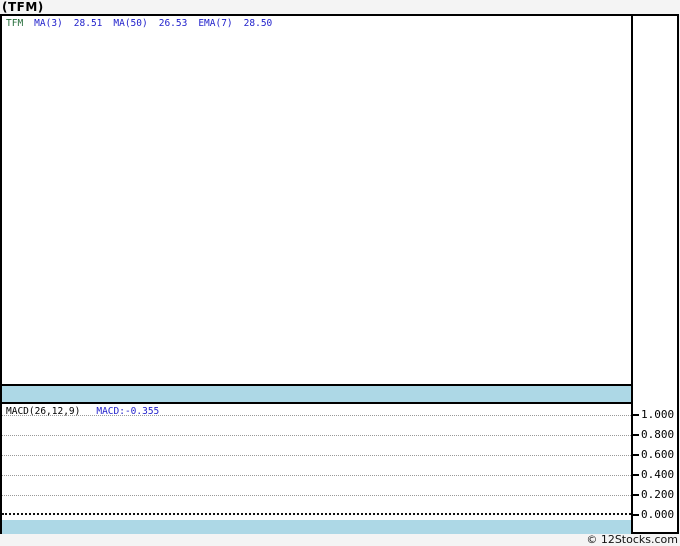 The width and height of the screenshot is (680, 546). I want to click on axis-tick-label: 1.000, so click(658, 414).